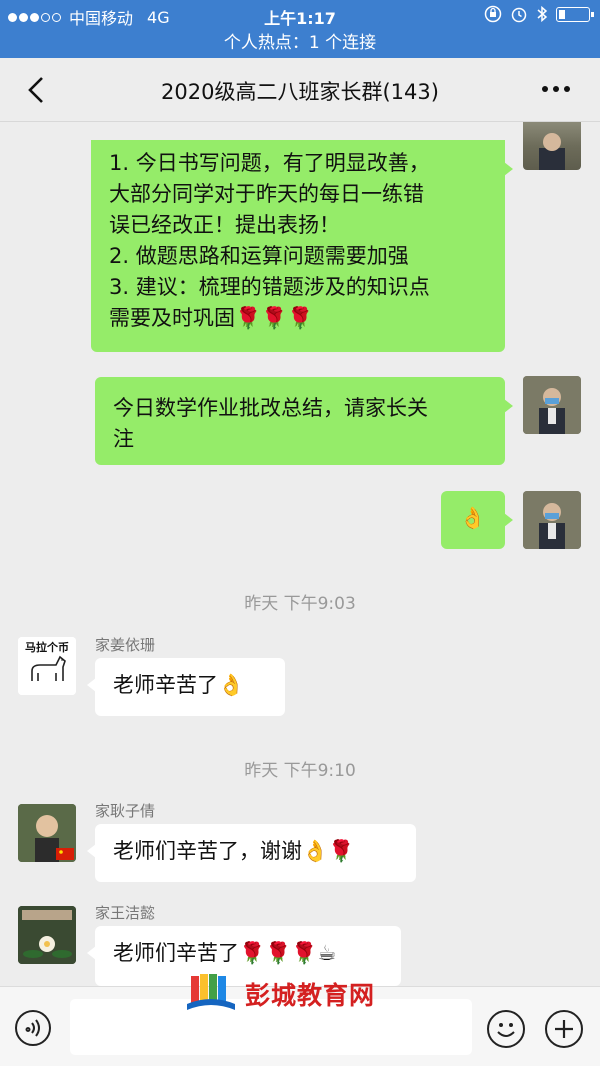 The width and height of the screenshot is (600, 1066). Describe the element at coordinates (224, 225) in the screenshot. I see `message-line: 误已经改正！提出表扬！` at that location.